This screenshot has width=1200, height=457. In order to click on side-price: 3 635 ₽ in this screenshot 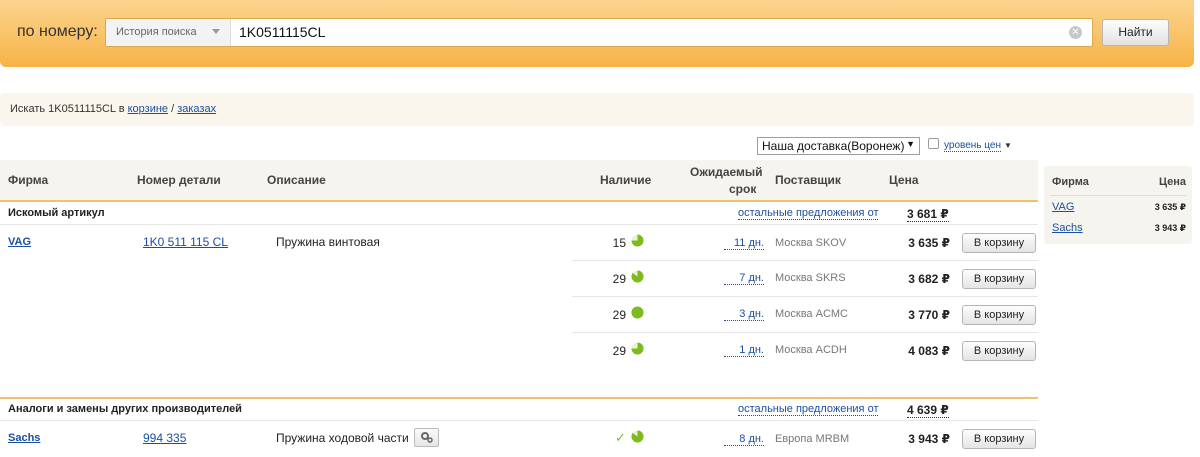, I will do `click(1170, 207)`.